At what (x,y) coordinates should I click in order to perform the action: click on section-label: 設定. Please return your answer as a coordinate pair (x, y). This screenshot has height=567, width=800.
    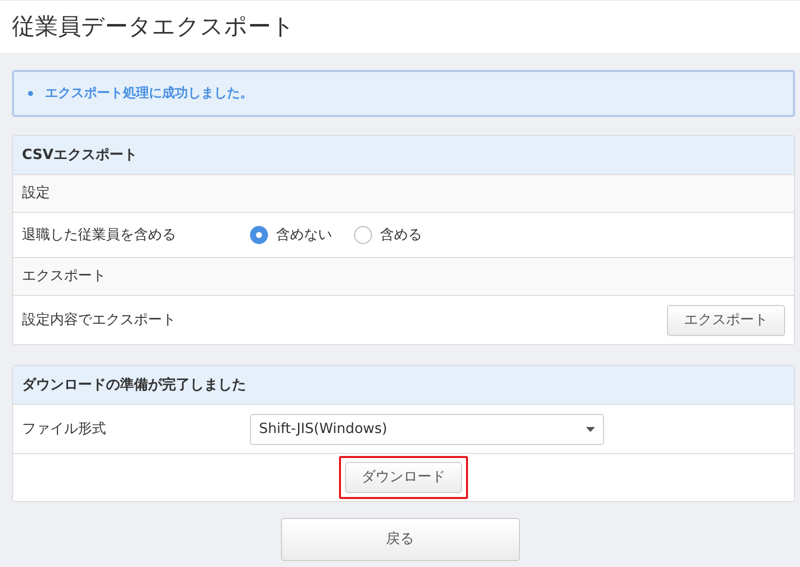
    Looking at the image, I should click on (36, 193).